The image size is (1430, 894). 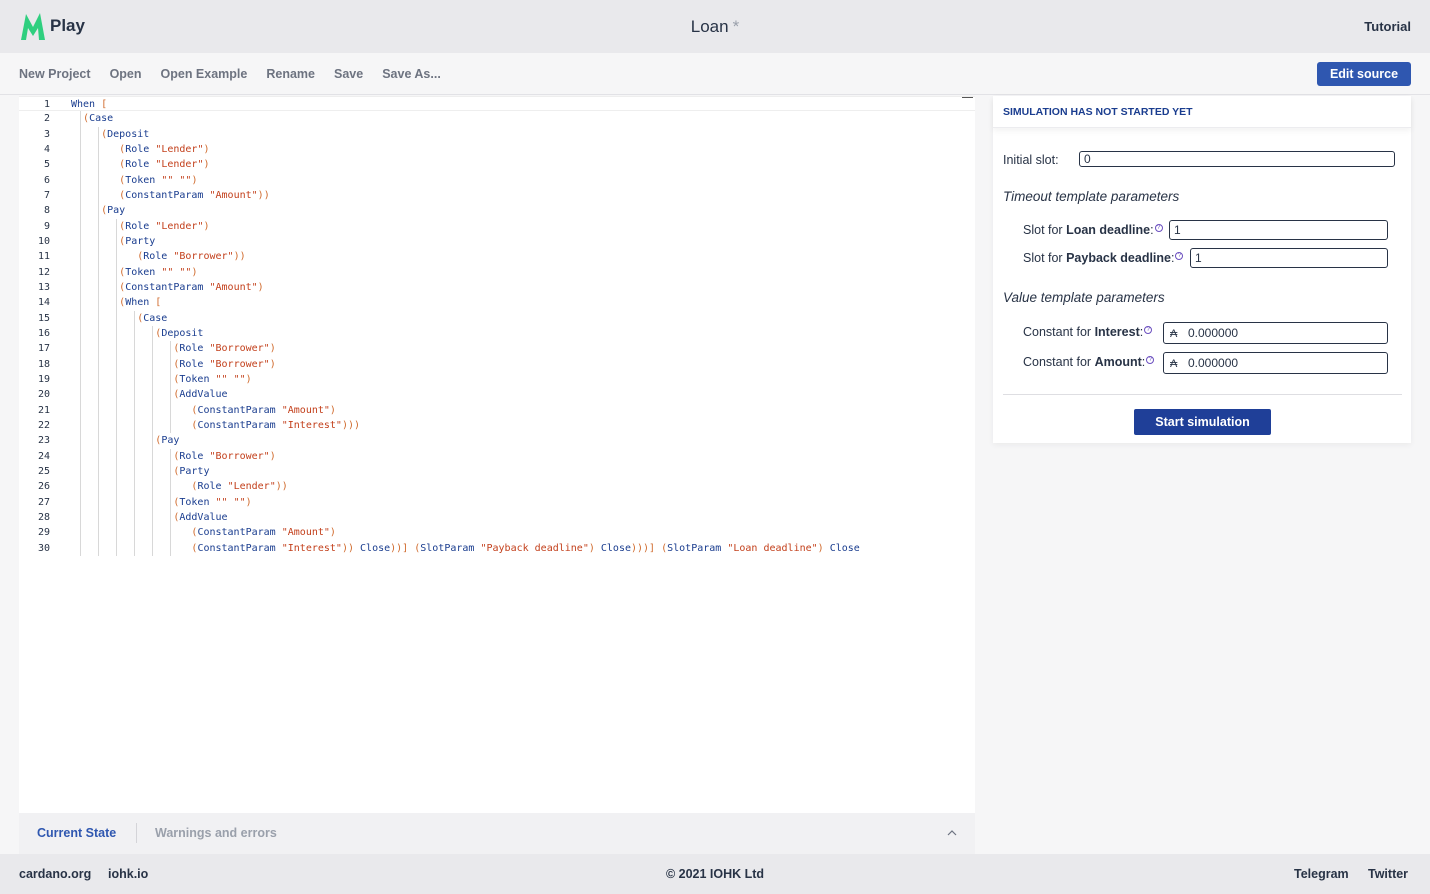 What do you see at coordinates (497, 302) in the screenshot?
I see `code-line: 14 (When [` at bounding box center [497, 302].